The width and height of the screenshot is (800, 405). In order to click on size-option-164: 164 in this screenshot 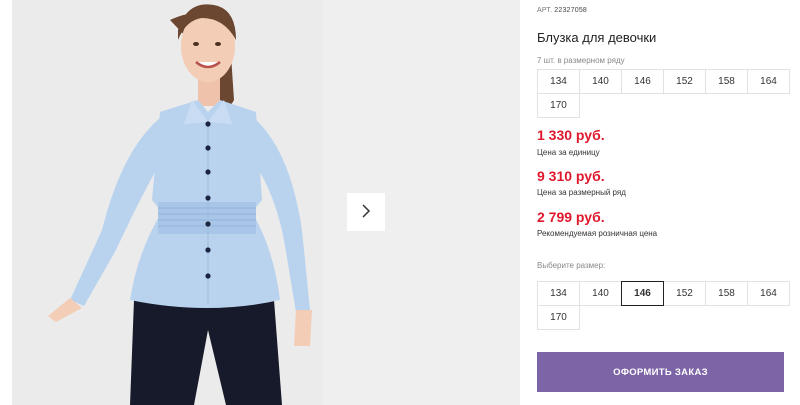, I will do `click(768, 293)`.